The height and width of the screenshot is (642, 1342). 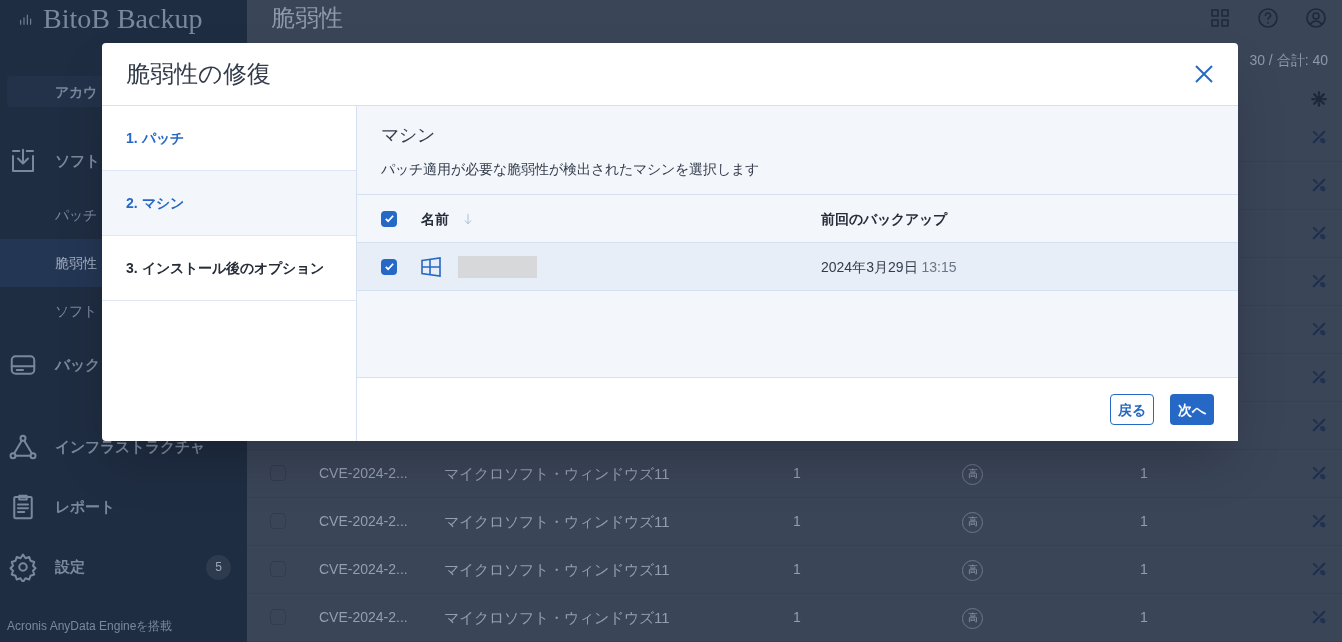 I want to click on total-count: 30 / 合計: 40, so click(x=1288, y=61).